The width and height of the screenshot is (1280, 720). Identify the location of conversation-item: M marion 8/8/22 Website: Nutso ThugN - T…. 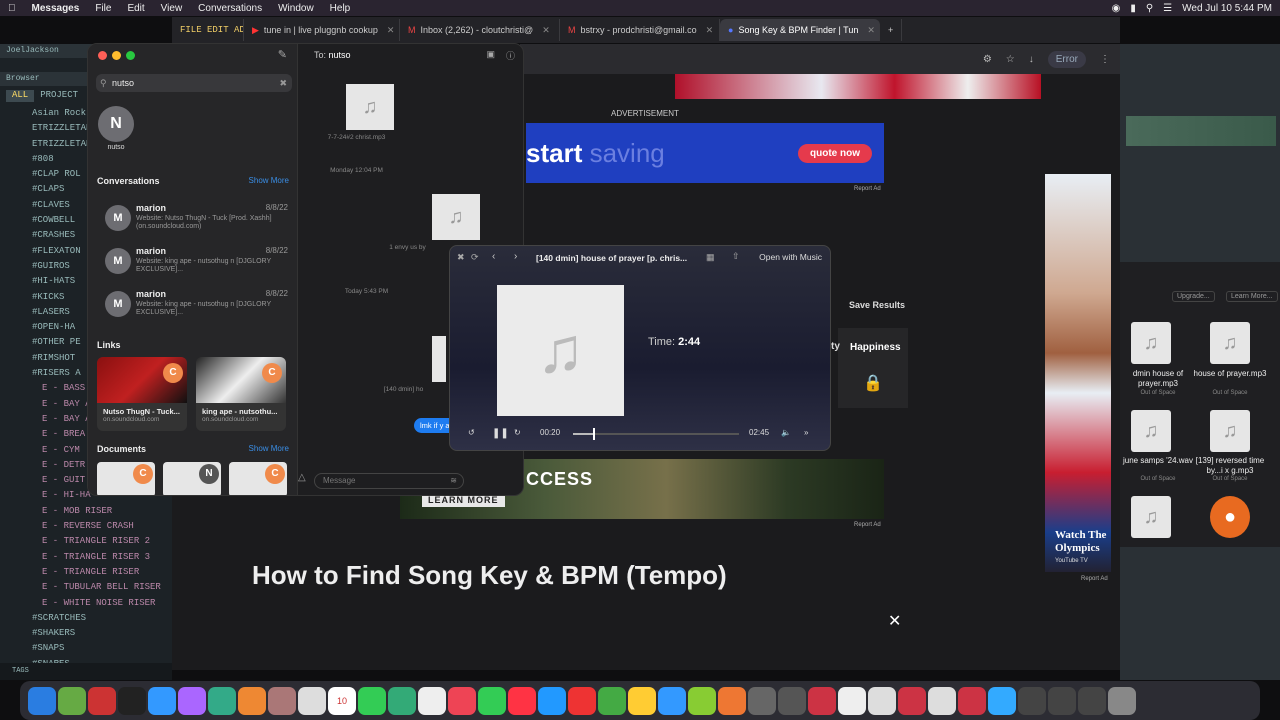
(193, 222).